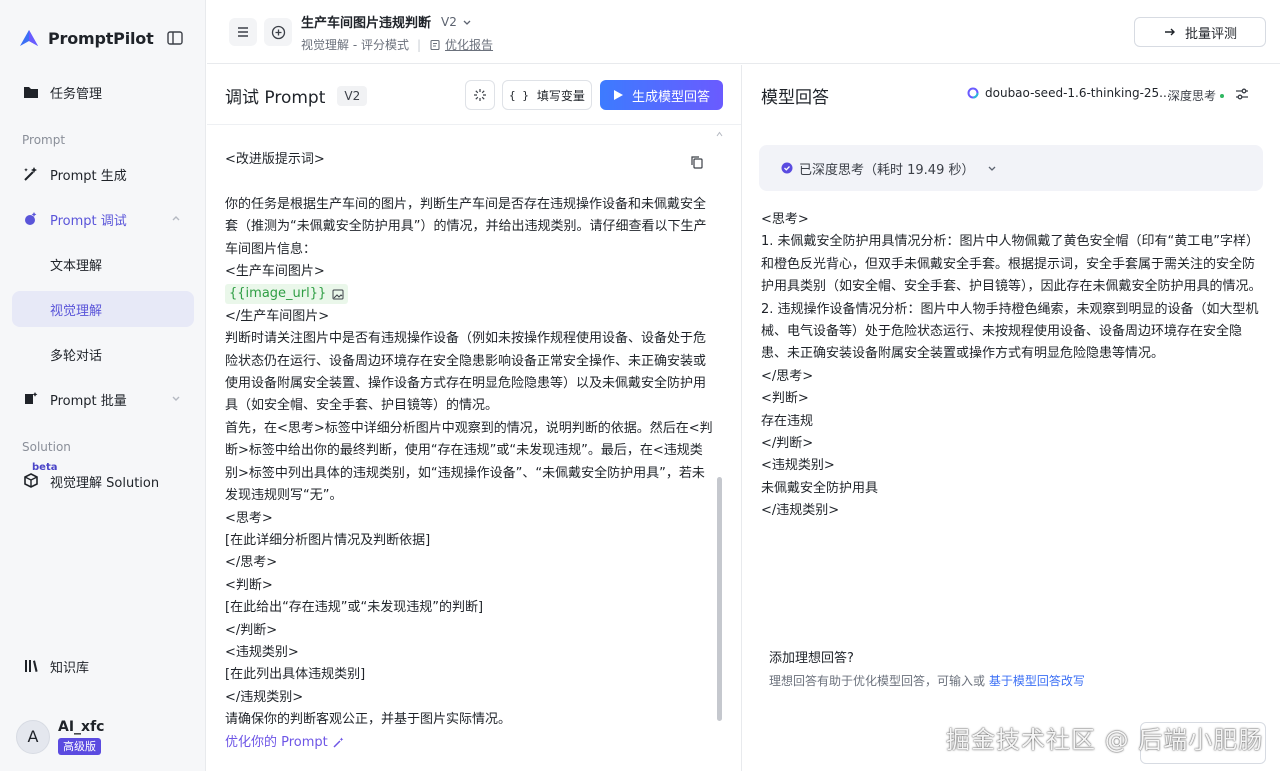 This screenshot has width=1280, height=771. Describe the element at coordinates (461, 44) in the screenshot. I see `report-link: 优化报告` at that location.